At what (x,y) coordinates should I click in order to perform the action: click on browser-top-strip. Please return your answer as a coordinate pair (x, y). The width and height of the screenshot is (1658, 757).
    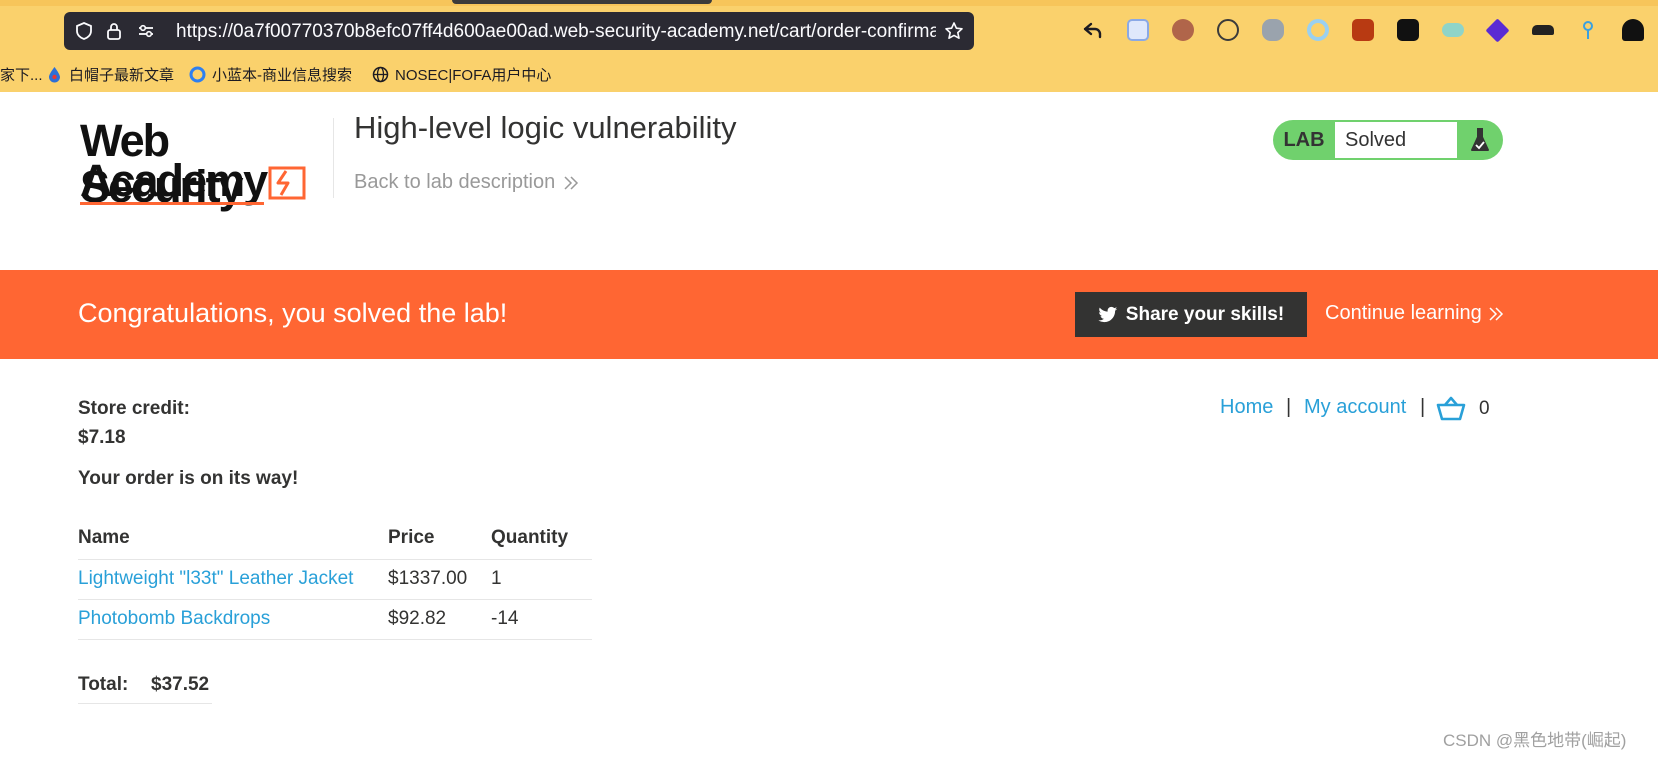
    Looking at the image, I should click on (829, 3).